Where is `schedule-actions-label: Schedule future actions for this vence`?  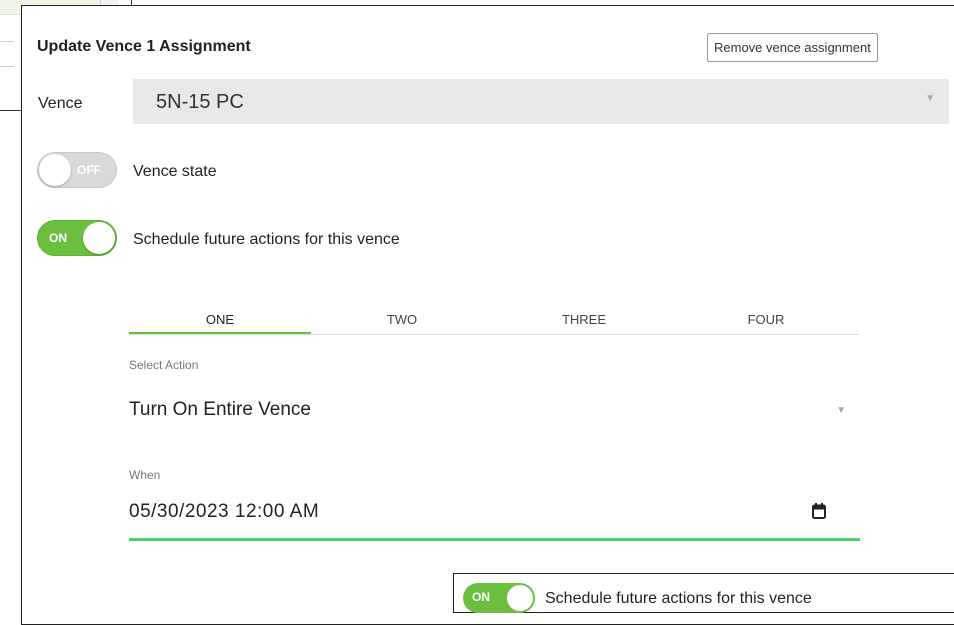
schedule-actions-label: Schedule future actions for this vence is located at coordinates (266, 239).